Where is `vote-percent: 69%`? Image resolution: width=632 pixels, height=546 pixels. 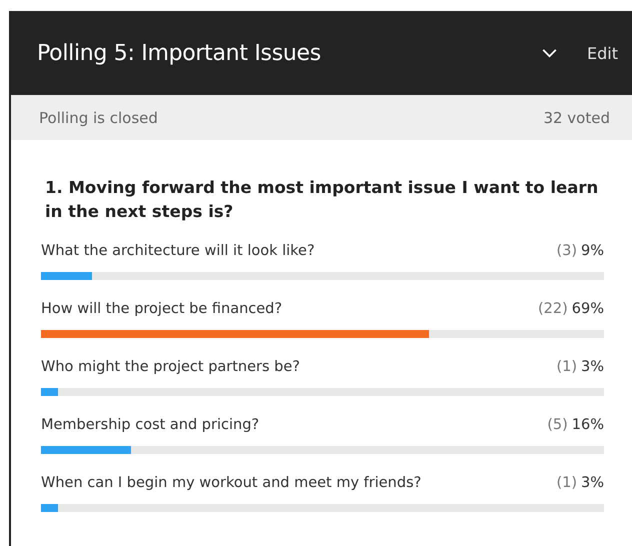
vote-percent: 69% is located at coordinates (588, 309).